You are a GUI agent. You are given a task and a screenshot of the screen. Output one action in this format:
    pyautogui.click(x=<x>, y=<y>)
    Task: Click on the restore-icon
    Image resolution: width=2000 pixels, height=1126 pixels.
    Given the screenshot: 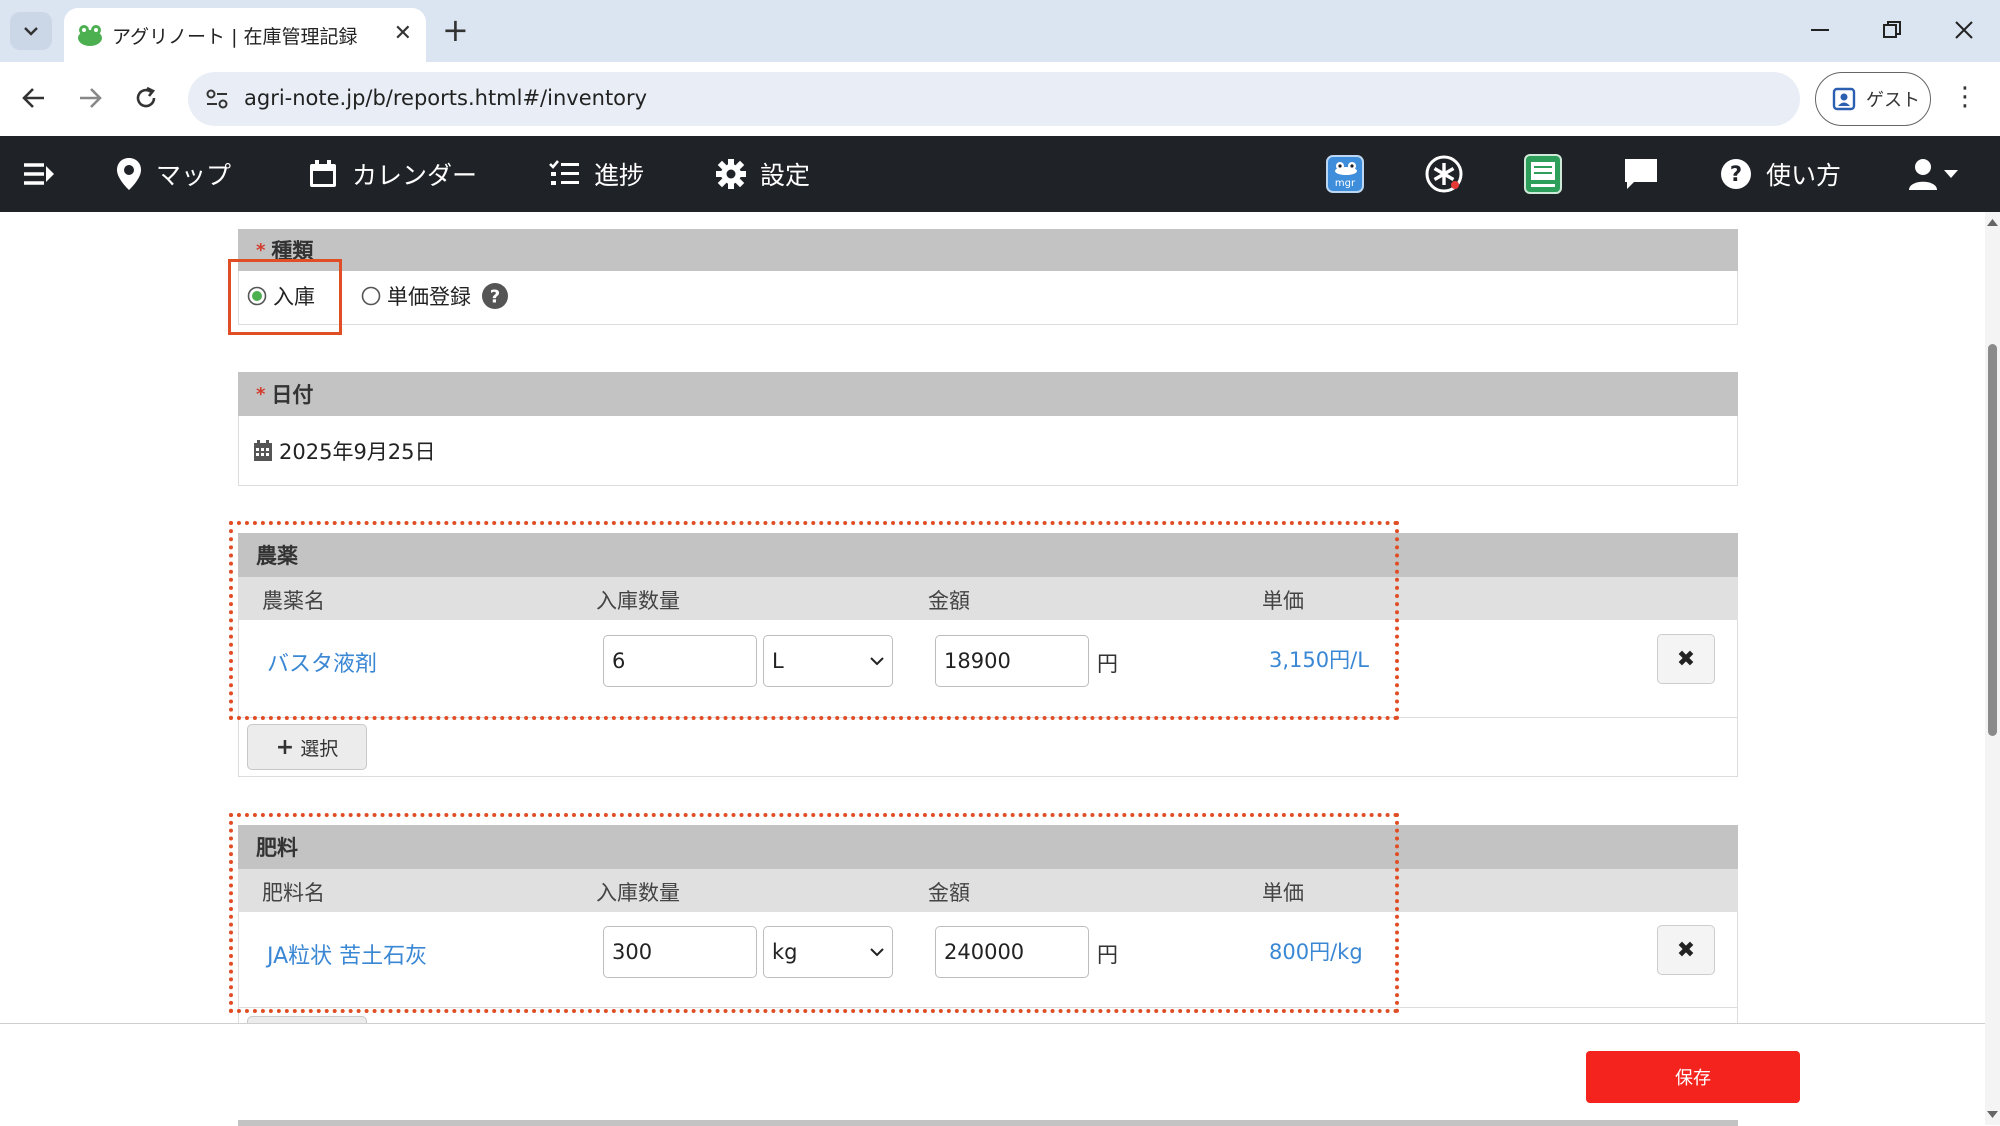 What is the action you would take?
    pyautogui.click(x=1892, y=29)
    